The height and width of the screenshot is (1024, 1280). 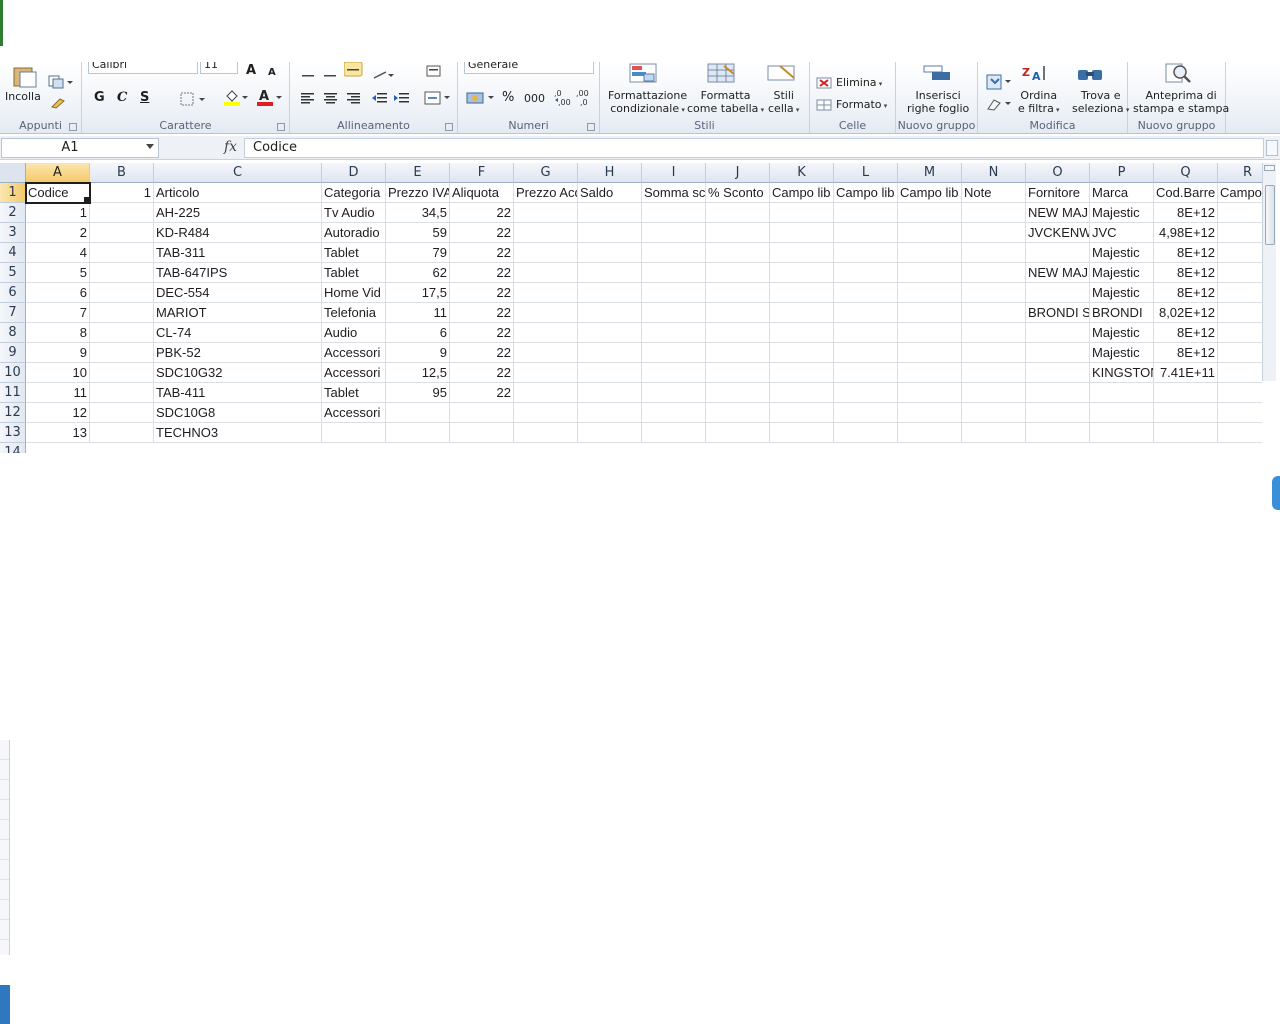 I want to click on cell-o9, so click(x=1058, y=353).